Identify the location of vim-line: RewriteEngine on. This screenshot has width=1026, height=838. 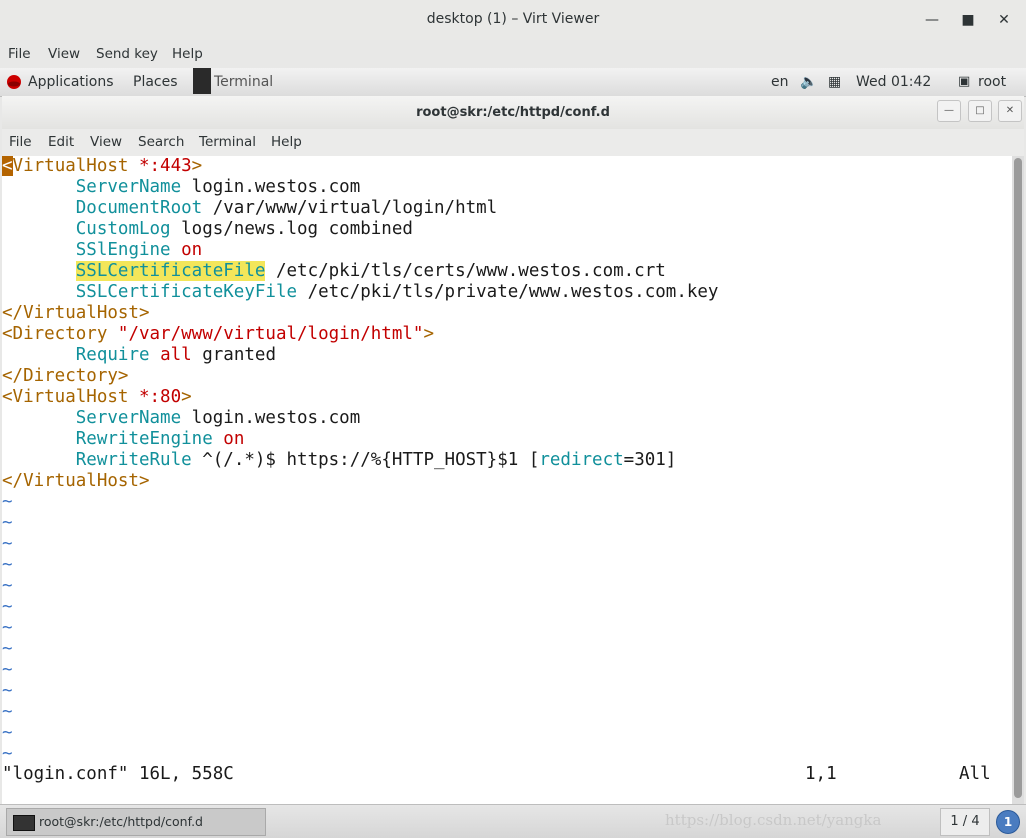
(360, 439).